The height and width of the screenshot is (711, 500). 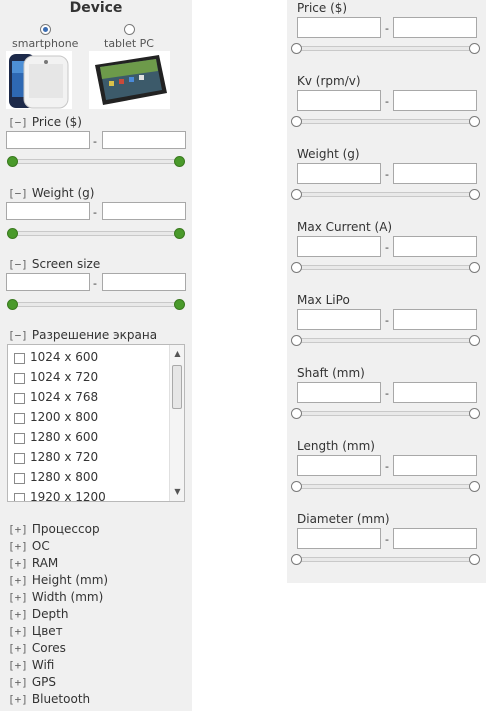 I want to click on price-max-input, so click(x=144, y=140).